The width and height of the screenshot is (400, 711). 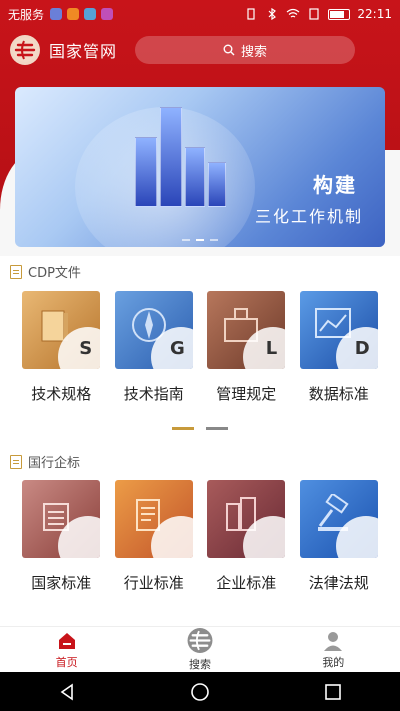 I want to click on page-indicator, so click(x=217, y=428).